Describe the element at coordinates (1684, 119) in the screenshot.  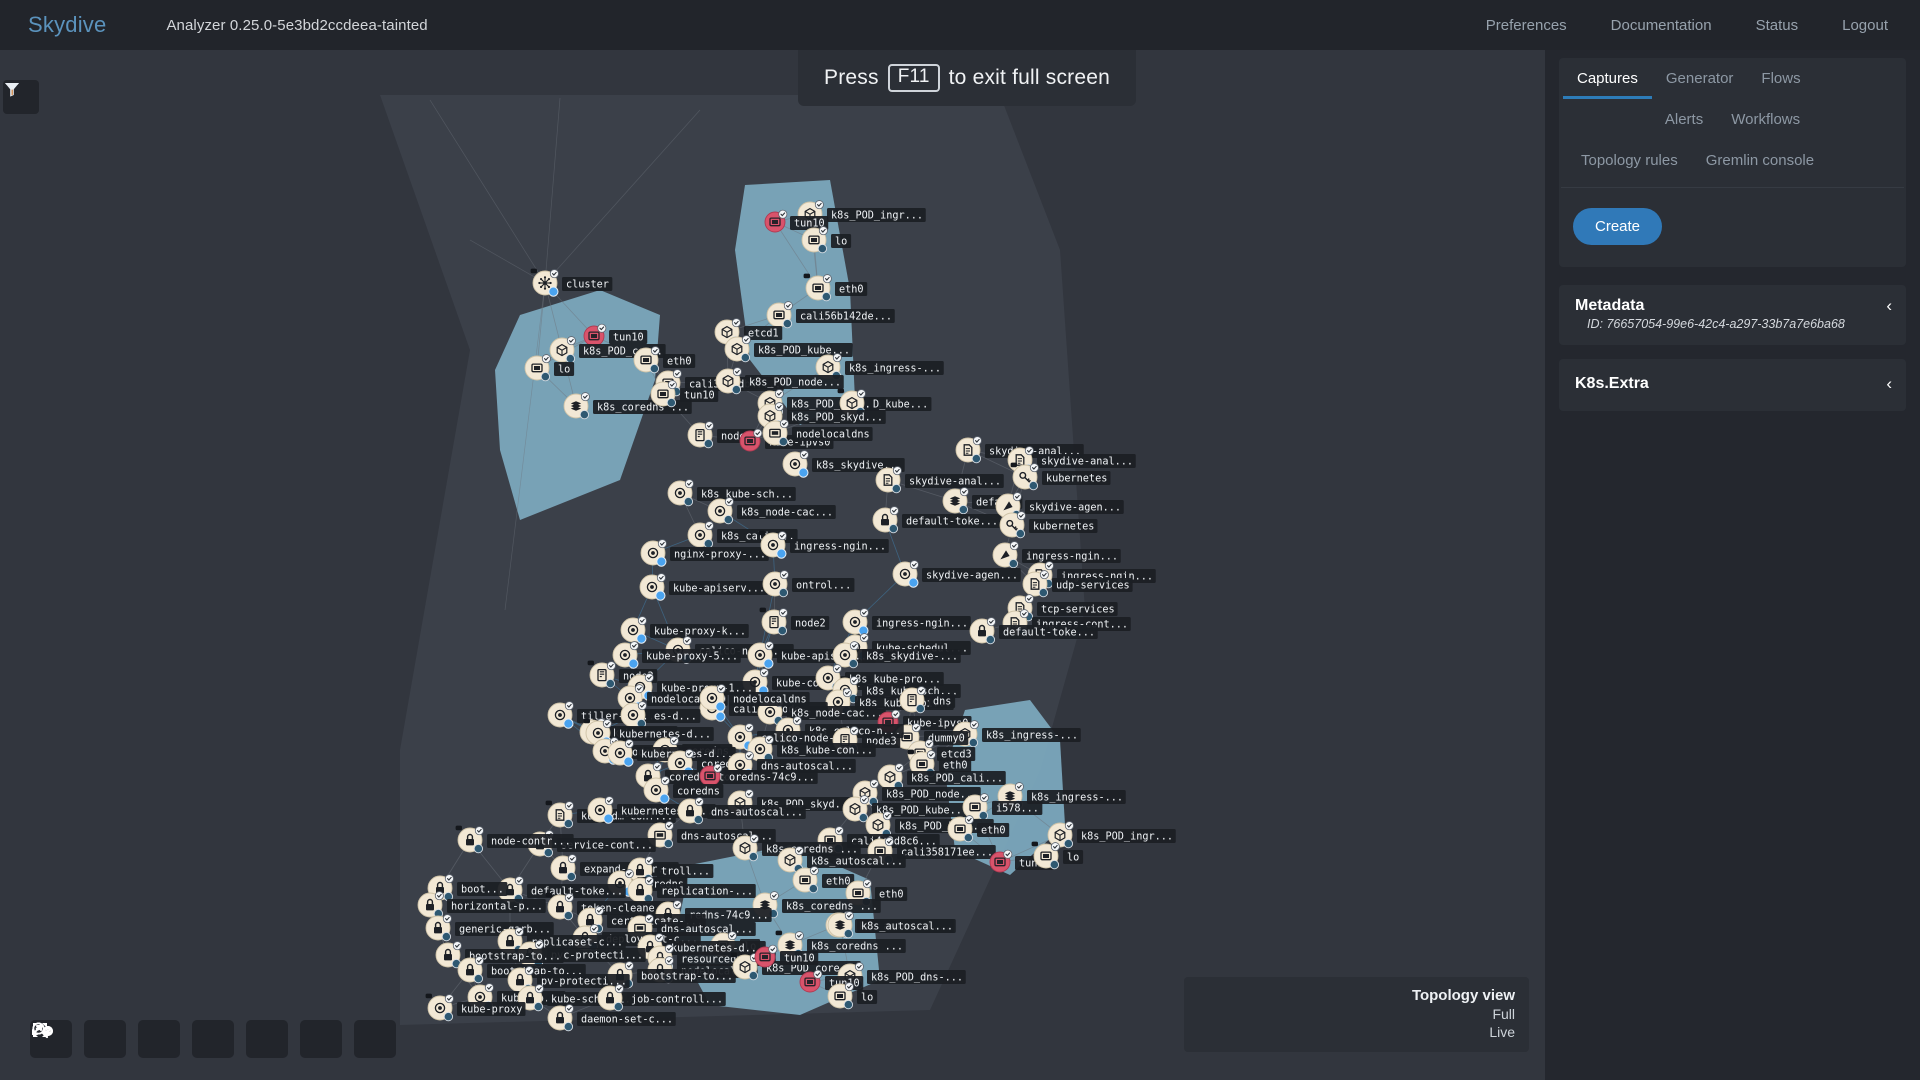
I see `tab-alerts: Alerts` at that location.